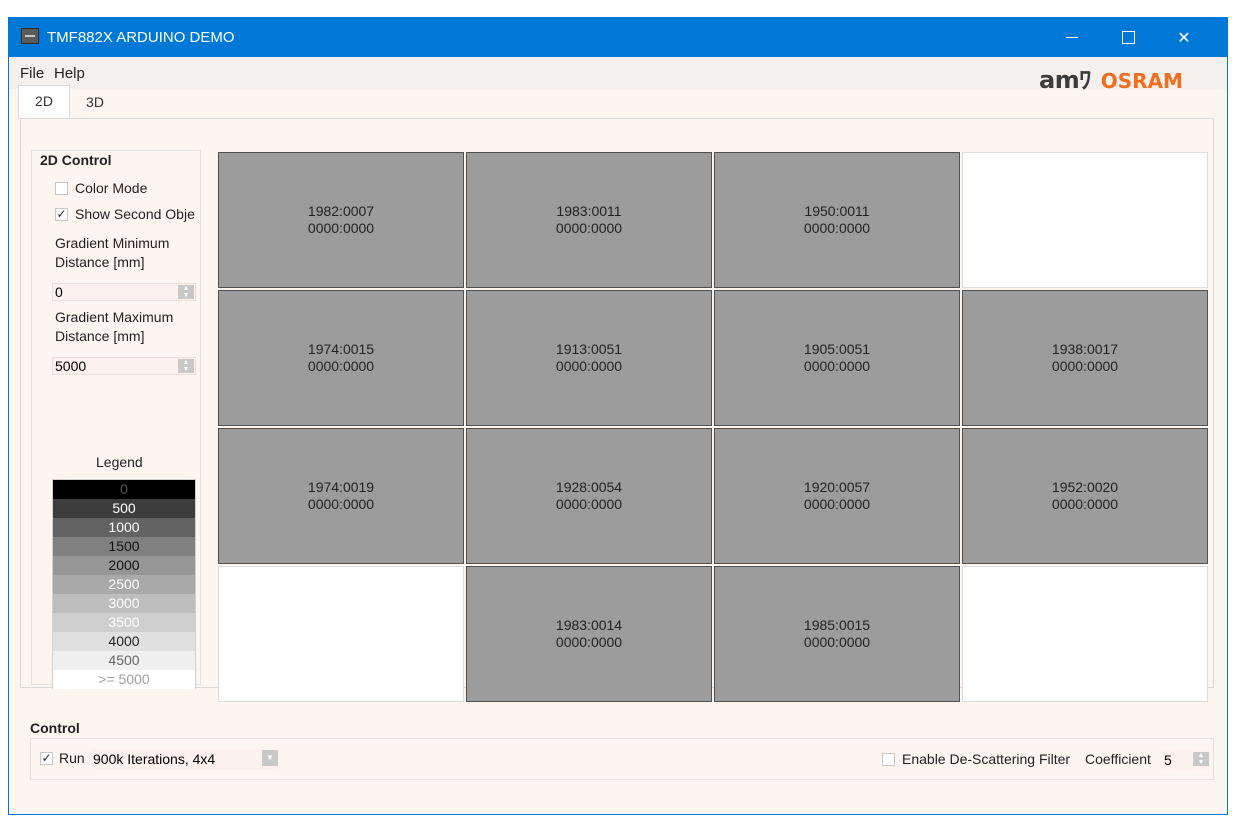 The image size is (1238, 818). I want to click on legend-title: Legend, so click(119, 462).